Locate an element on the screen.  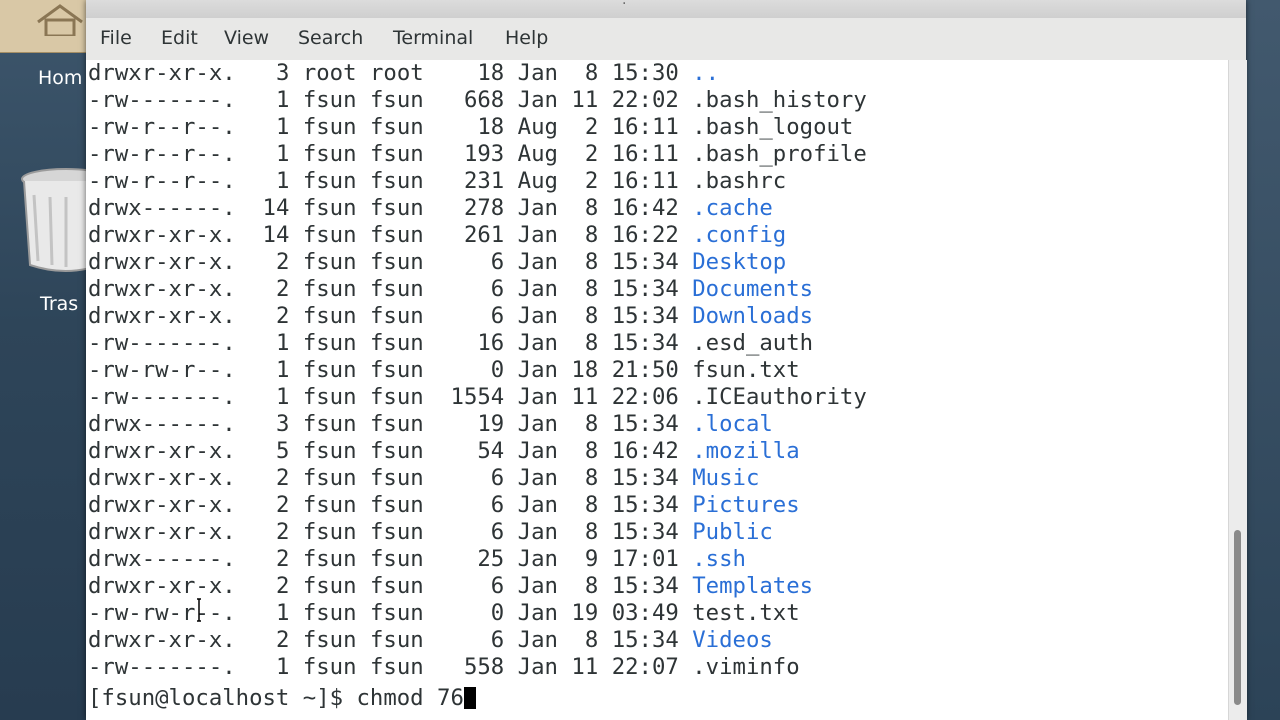
text-cursor is located at coordinates (469, 698).